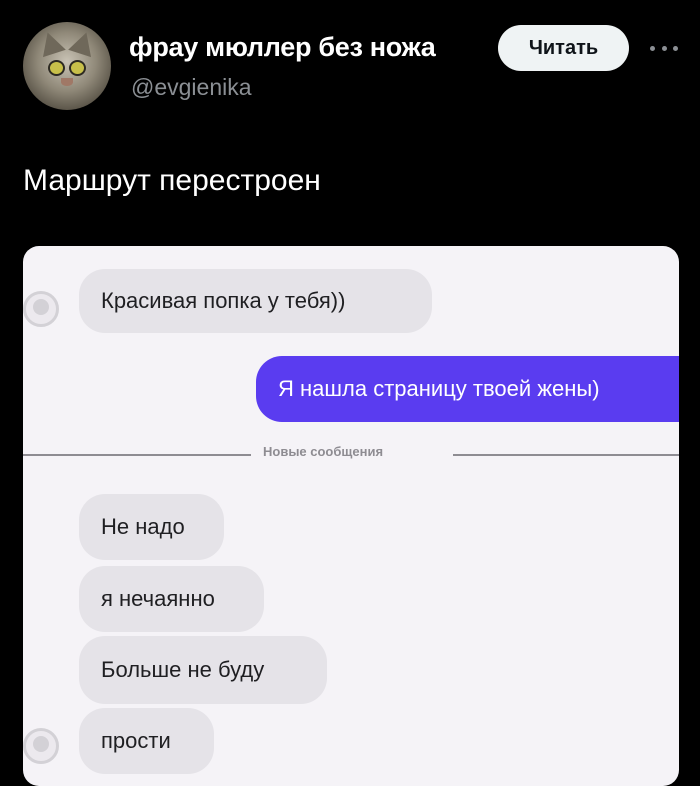 The width and height of the screenshot is (700, 786). What do you see at coordinates (282, 47) in the screenshot?
I see `display-name: фрау мюллер без ножа` at bounding box center [282, 47].